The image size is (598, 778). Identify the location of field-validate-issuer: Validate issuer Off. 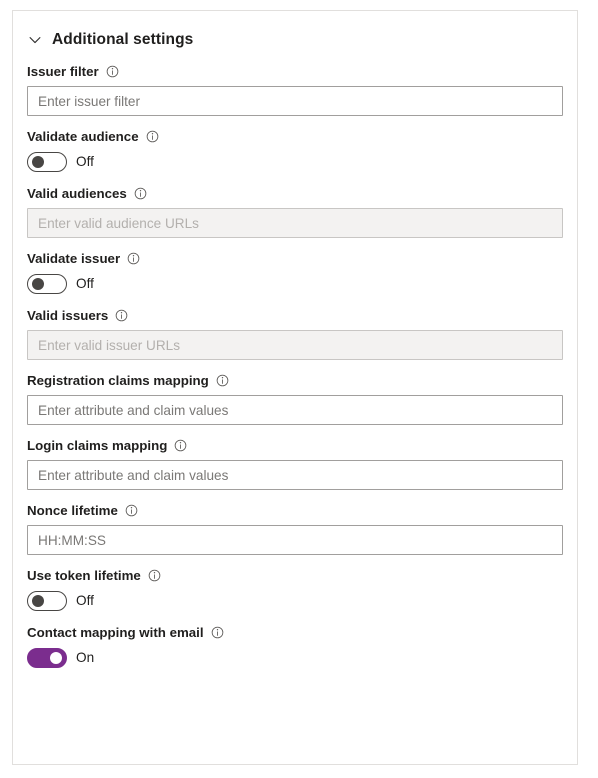
(295, 272).